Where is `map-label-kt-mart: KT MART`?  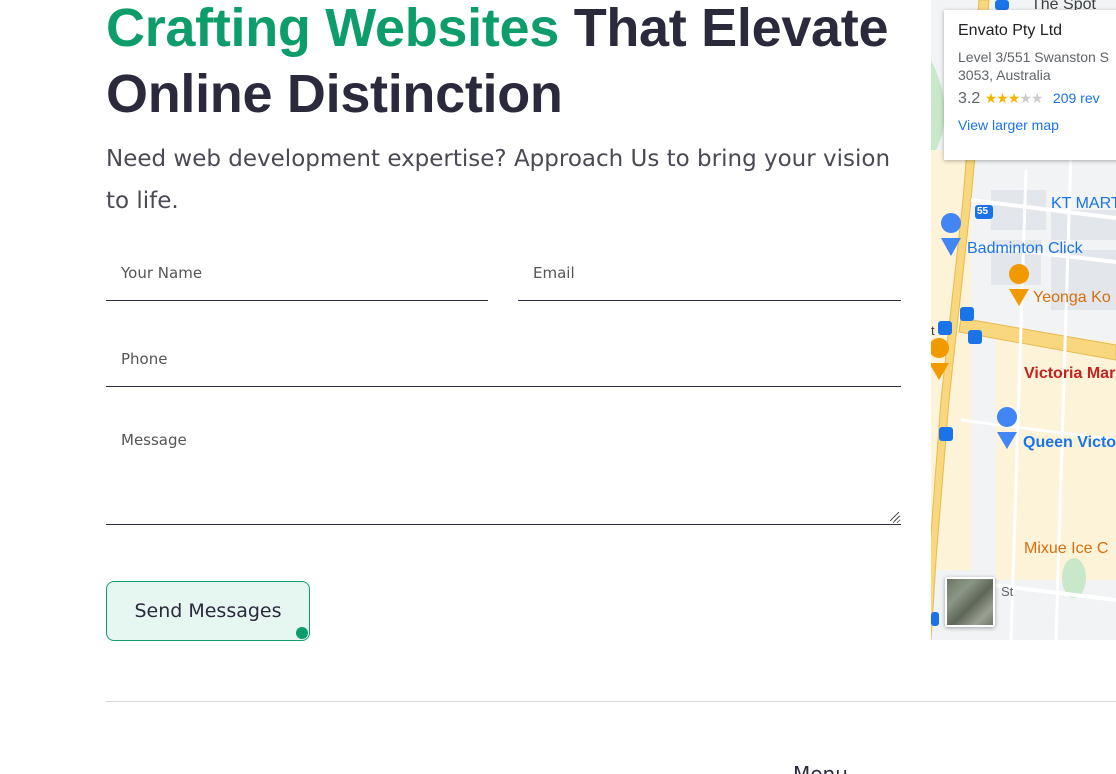 map-label-kt-mart: KT MART is located at coordinates (1083, 203).